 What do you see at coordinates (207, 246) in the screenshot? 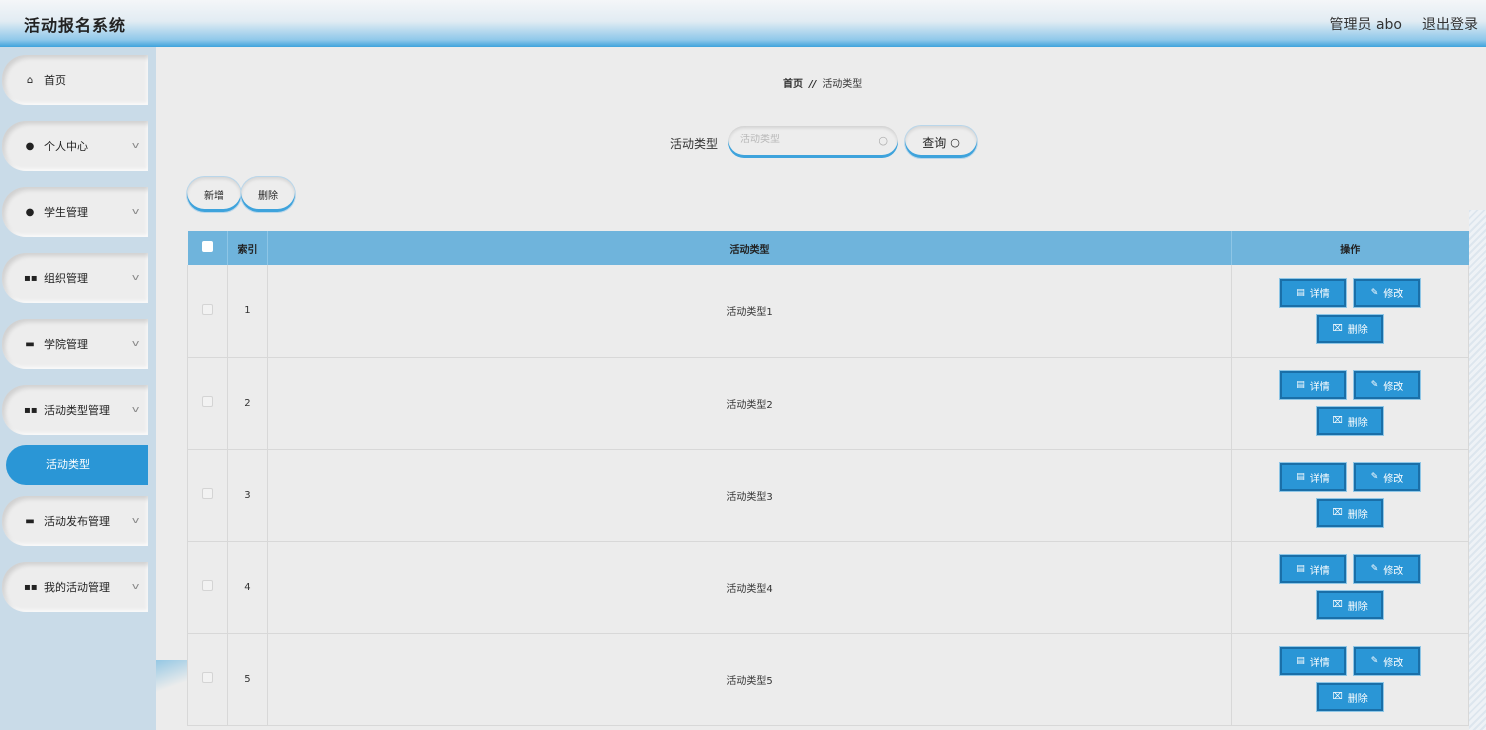
I see `select-all-checkbox` at bounding box center [207, 246].